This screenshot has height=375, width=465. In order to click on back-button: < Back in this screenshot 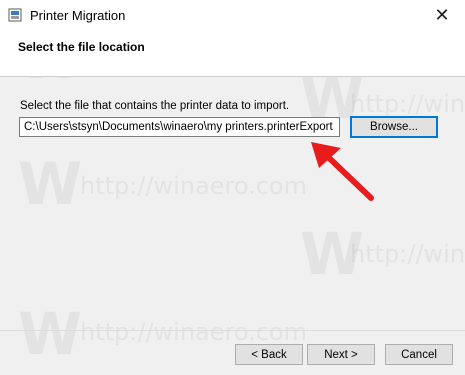, I will do `click(269, 354)`.